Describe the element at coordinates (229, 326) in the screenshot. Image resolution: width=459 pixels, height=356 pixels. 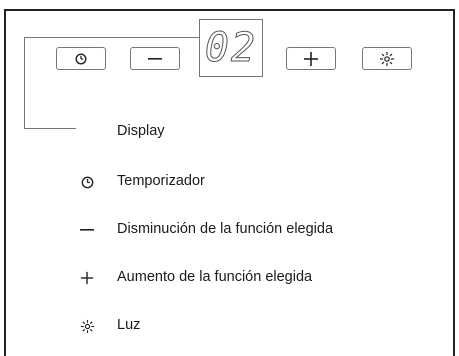
I see `legend-item-light: Luz` at that location.